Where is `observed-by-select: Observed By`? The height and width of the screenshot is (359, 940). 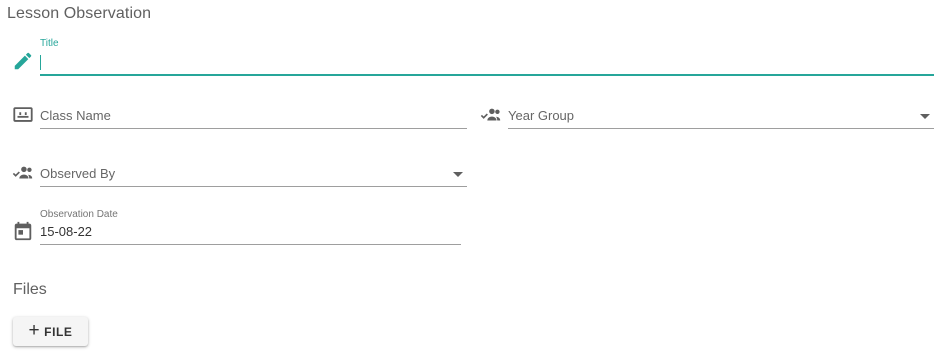
observed-by-select: Observed By is located at coordinates (253, 170).